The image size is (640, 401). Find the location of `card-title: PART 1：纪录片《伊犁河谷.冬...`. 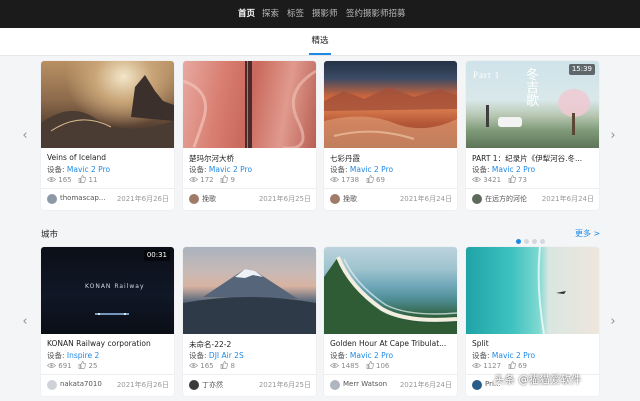

card-title: PART 1：纪录片《伊犁河谷.冬... is located at coordinates (527, 158).